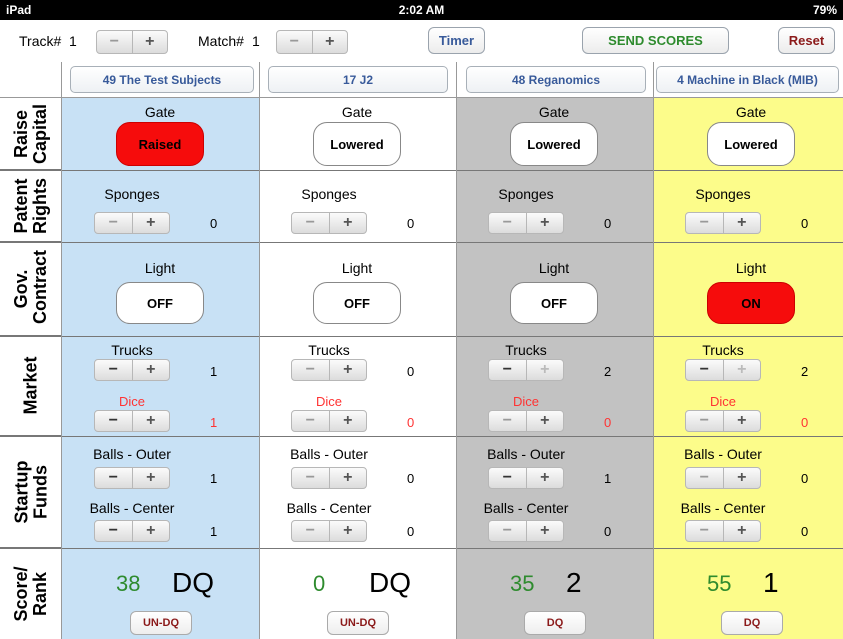 The image size is (843, 639). What do you see at coordinates (162, 79) in the screenshot?
I see `team-button-1: 49 The Test Subjects` at bounding box center [162, 79].